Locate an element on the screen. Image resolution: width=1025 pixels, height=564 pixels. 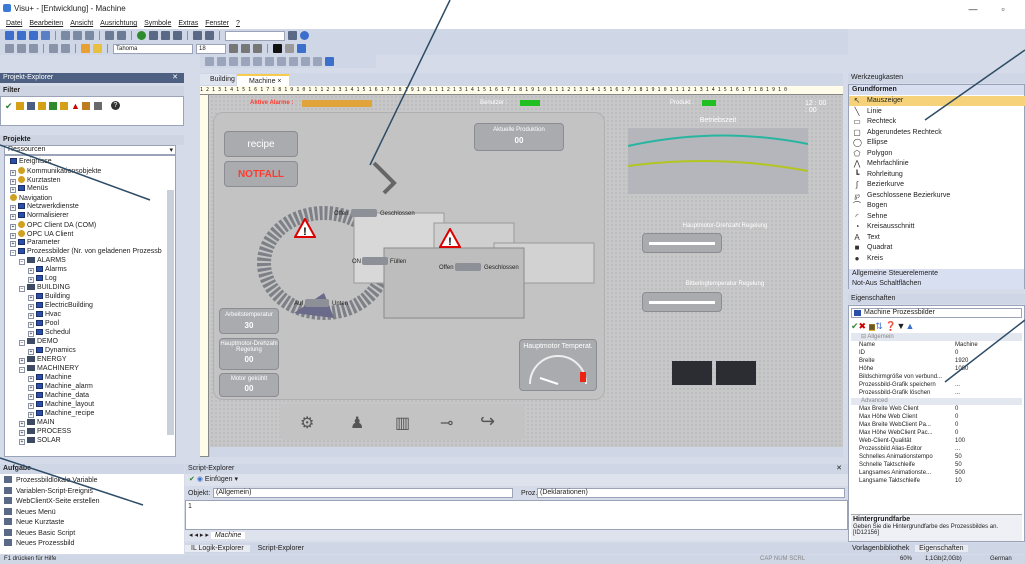
callout-line-tasks is located at coordinates (72, 481).